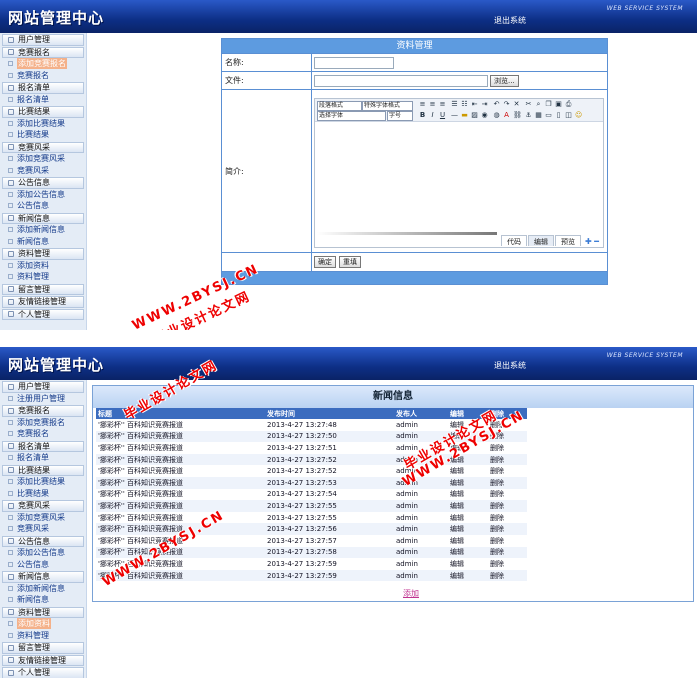  Describe the element at coordinates (43, 423) in the screenshot. I see `sidebar-item: 添加竞赛报名` at that location.